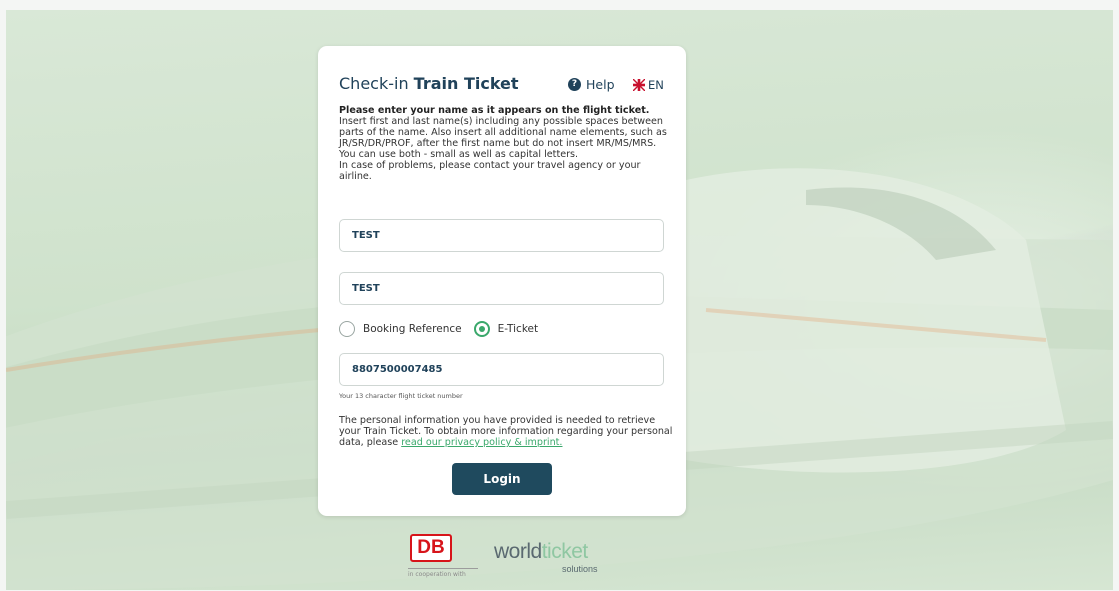 The image size is (1119, 591). What do you see at coordinates (565, 551) in the screenshot?
I see `worldticket-logo-ticket: ticket` at bounding box center [565, 551].